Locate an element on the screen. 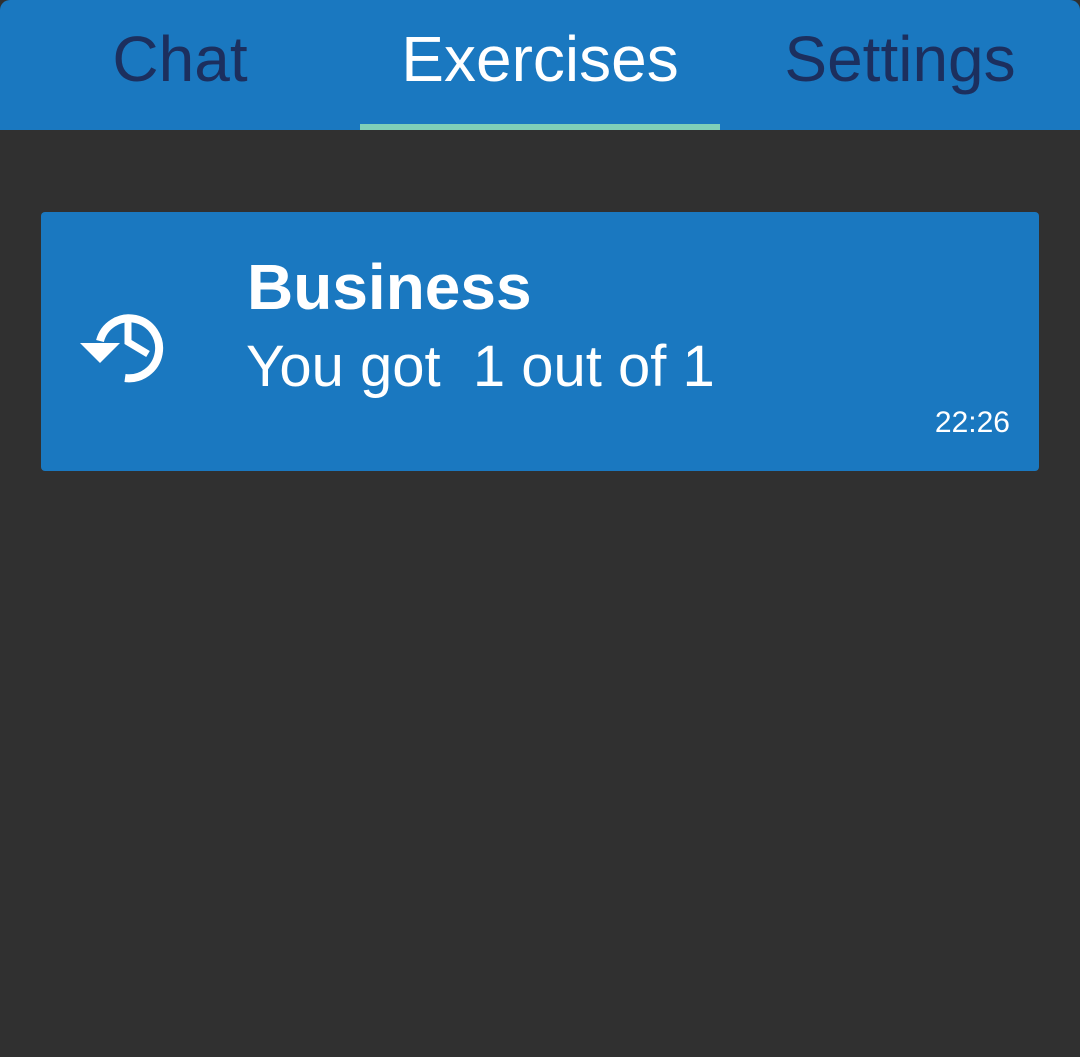  tab-chat: Chat is located at coordinates (180, 65).